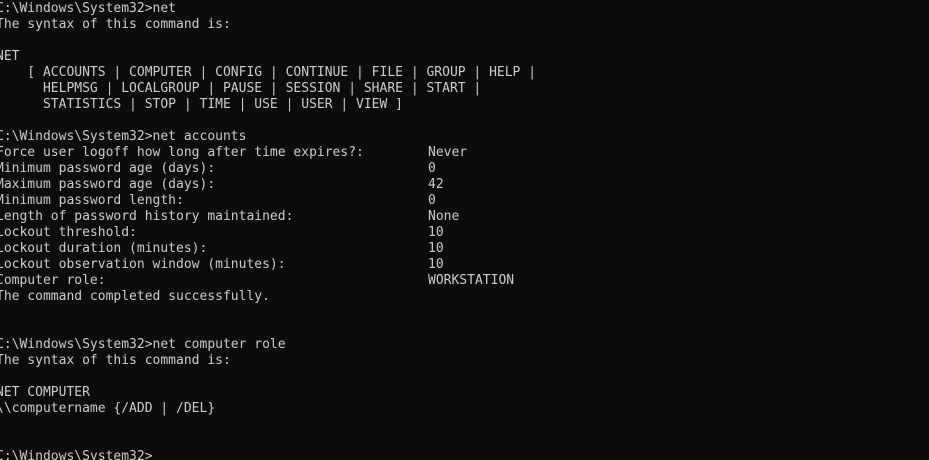 Image resolution: width=929 pixels, height=460 pixels. I want to click on account-setting-row: Lockout duration (minutes): 10, so click(464, 249).